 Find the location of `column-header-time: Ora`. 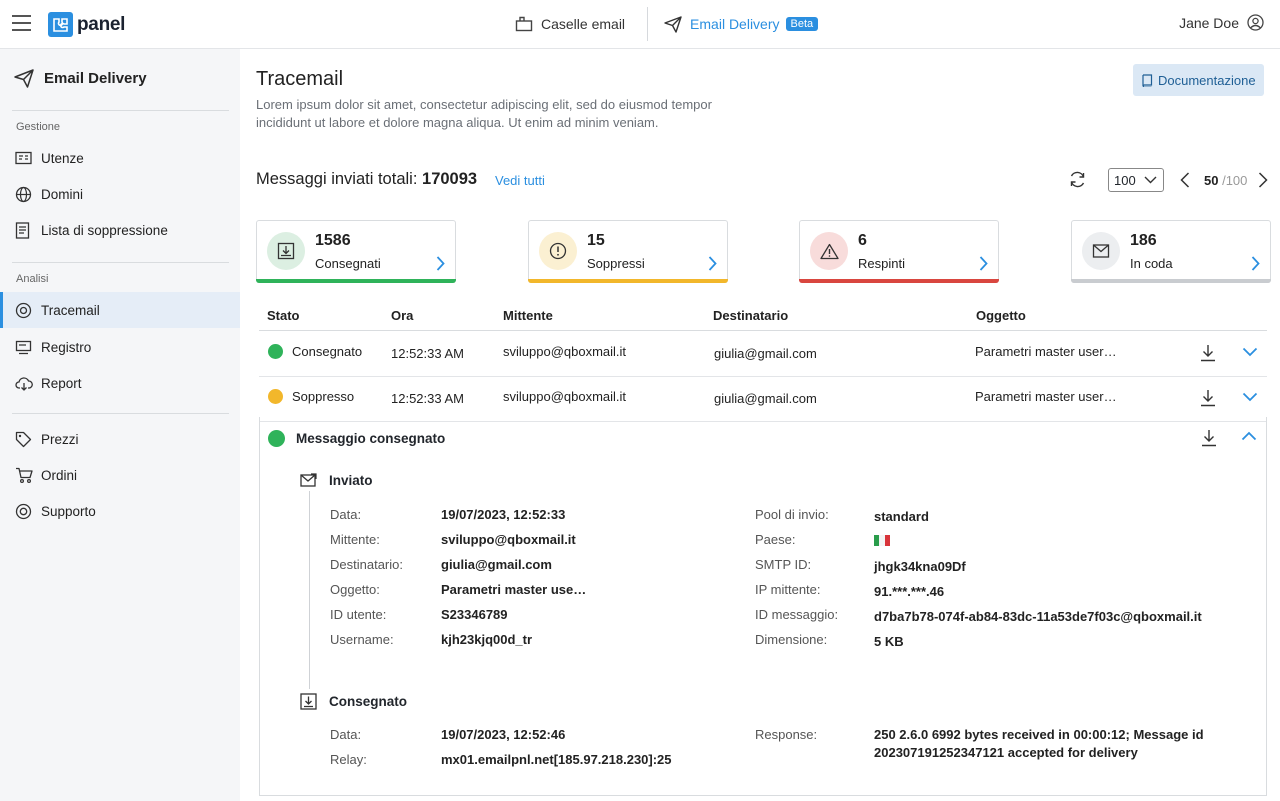

column-header-time: Ora is located at coordinates (402, 315).